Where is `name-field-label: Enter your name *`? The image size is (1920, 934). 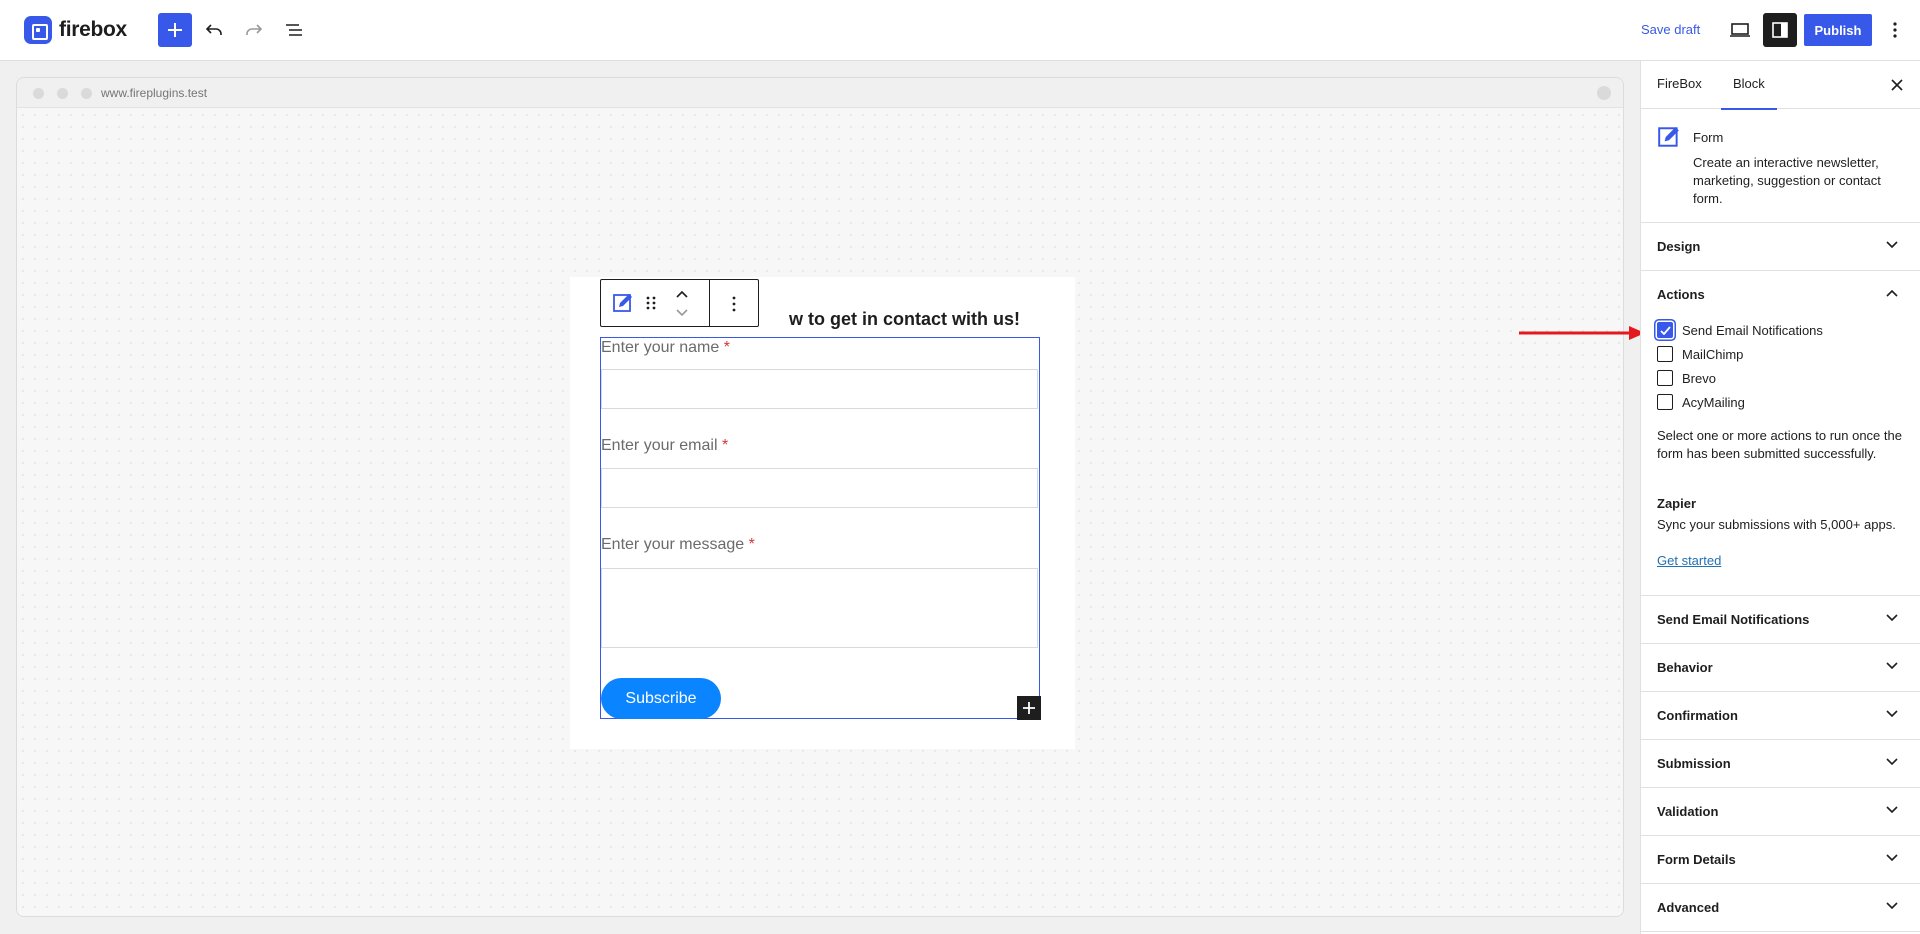
name-field-label: Enter your name * is located at coordinates (665, 348).